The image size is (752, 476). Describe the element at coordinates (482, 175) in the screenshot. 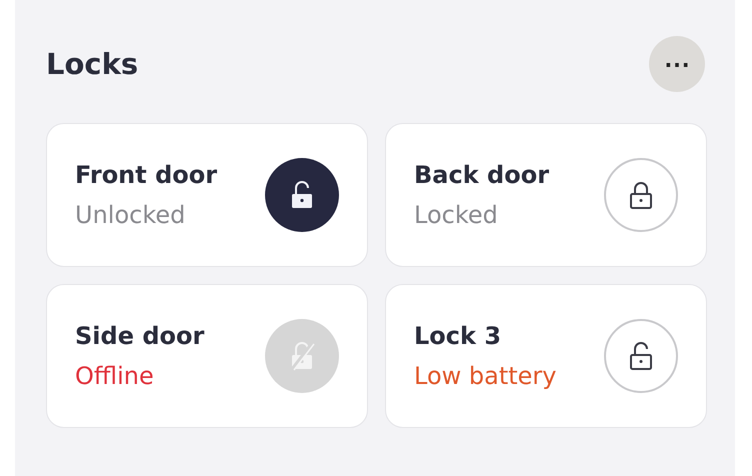

I see `lock-name: Back door` at that location.